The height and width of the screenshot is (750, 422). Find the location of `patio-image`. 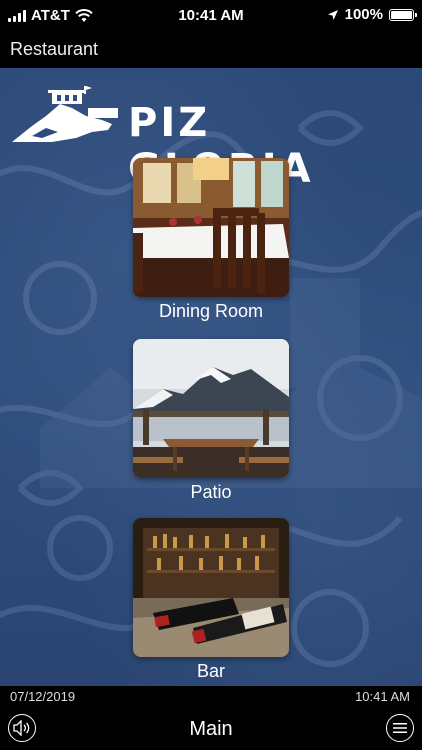

patio-image is located at coordinates (211, 408).